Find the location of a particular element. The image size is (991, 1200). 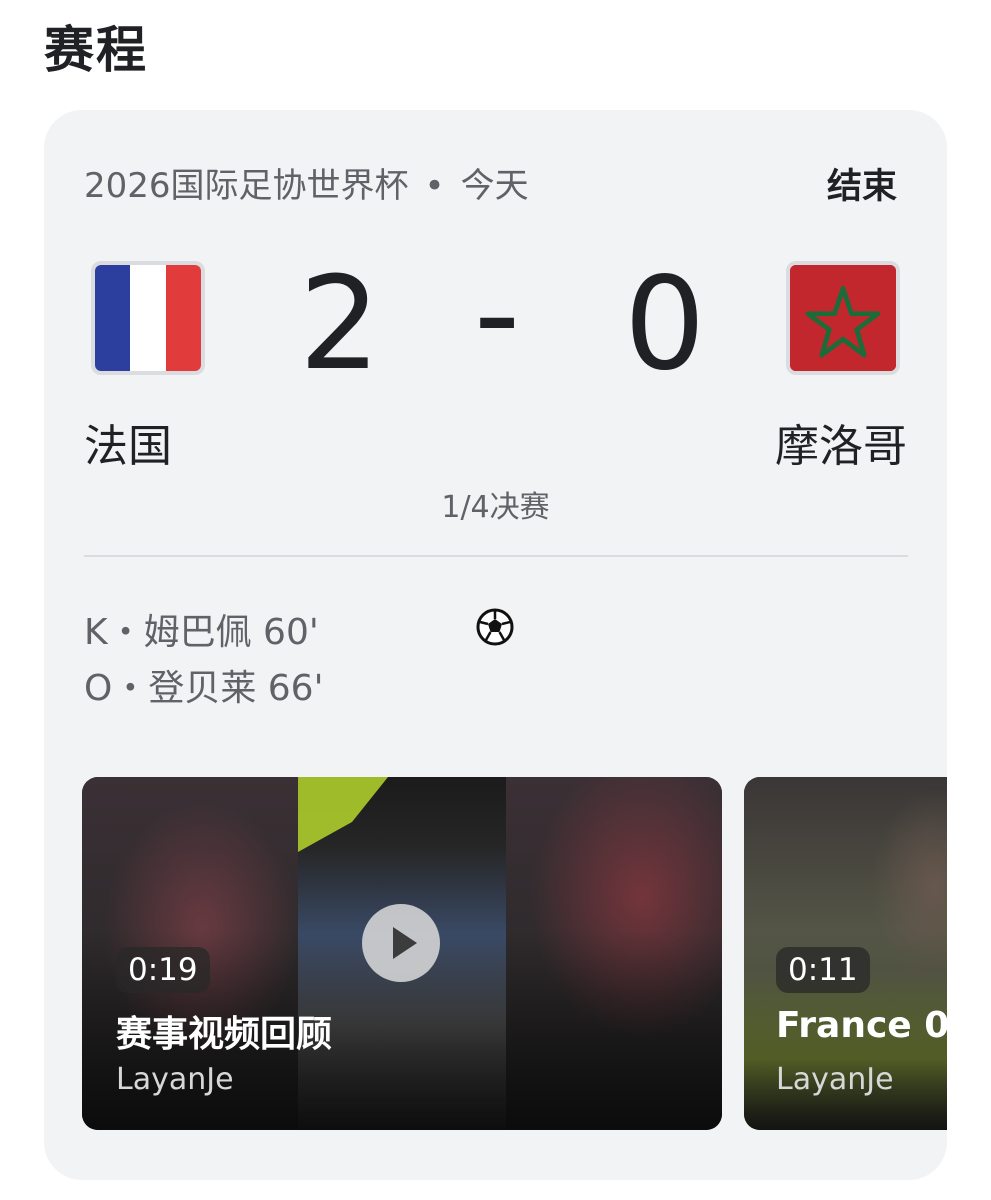

divider is located at coordinates (496, 556).